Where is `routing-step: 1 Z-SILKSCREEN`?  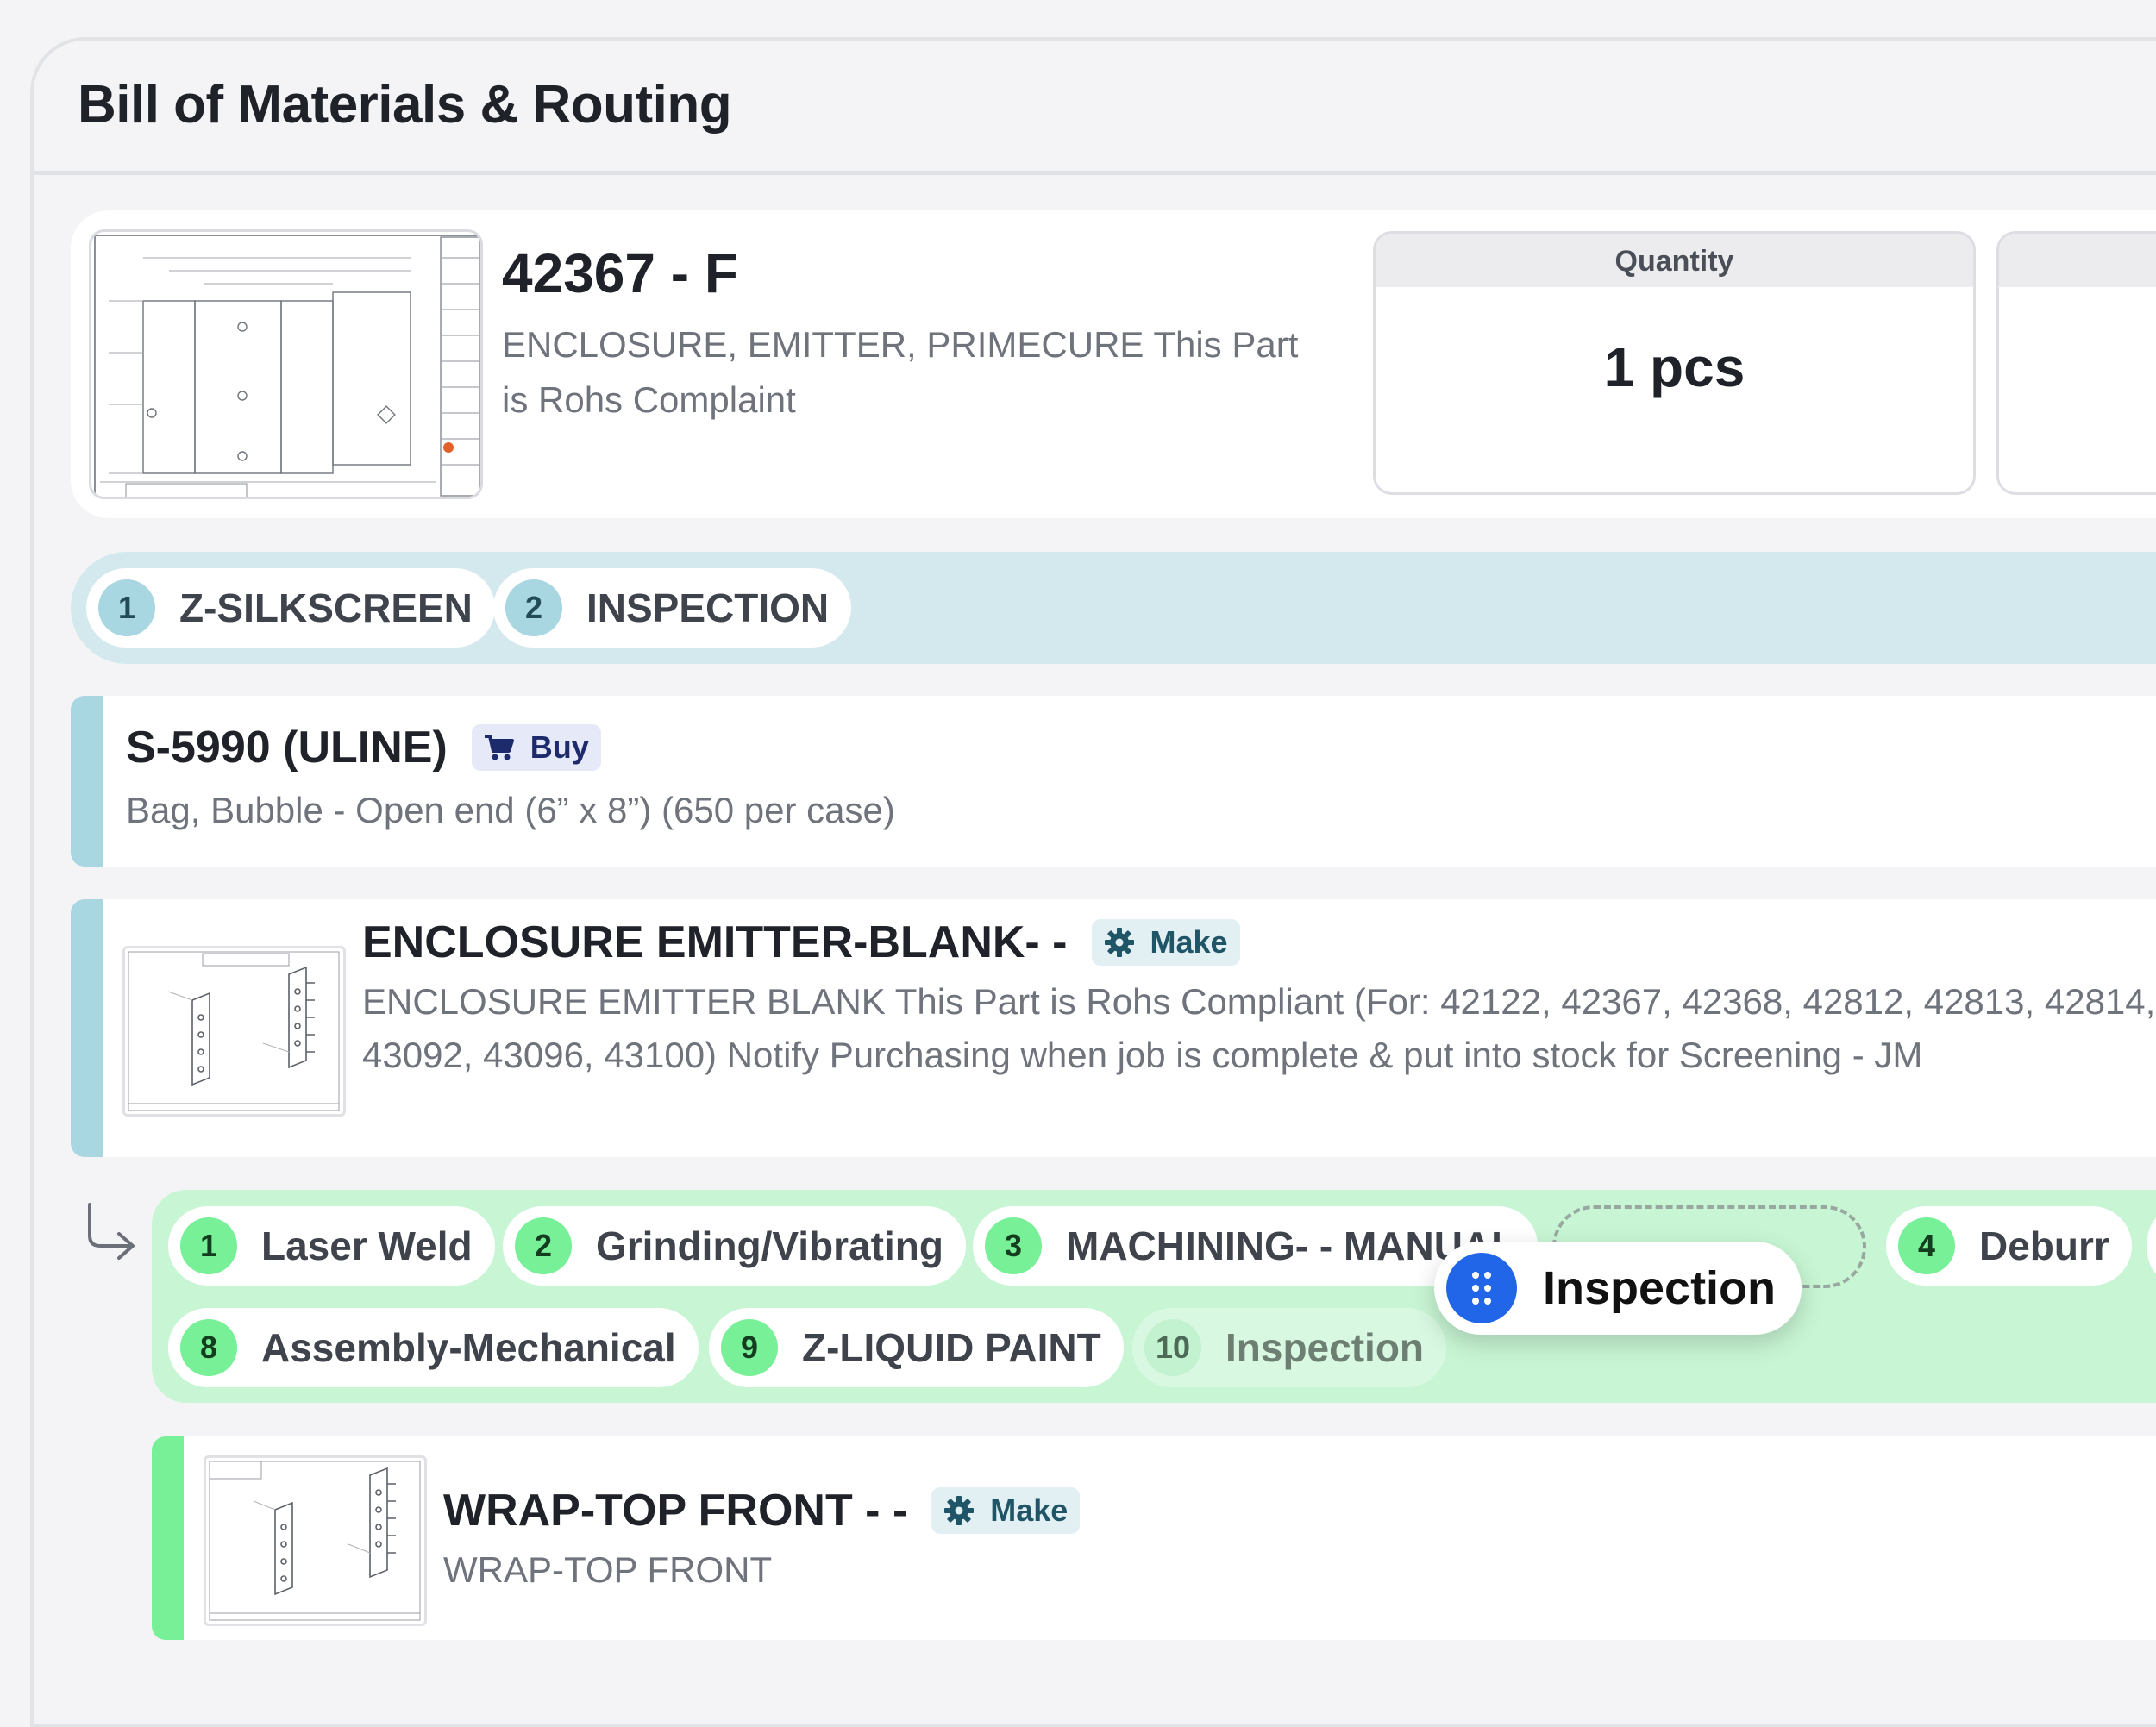
routing-step: 1 Z-SILKSCREEN is located at coordinates (290, 608).